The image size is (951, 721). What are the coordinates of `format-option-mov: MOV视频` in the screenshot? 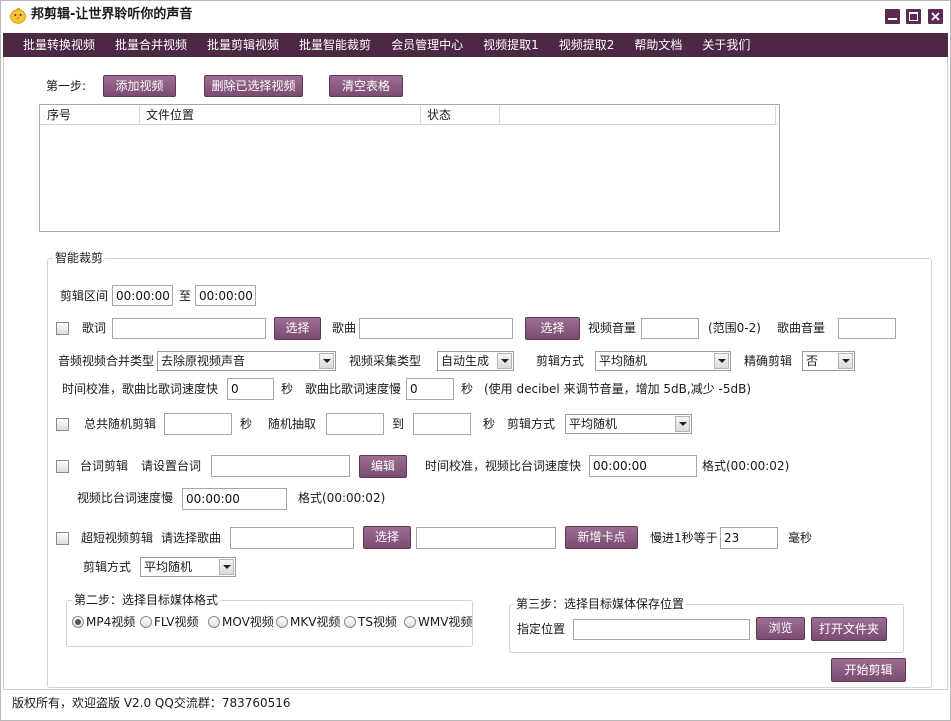 It's located at (241, 622).